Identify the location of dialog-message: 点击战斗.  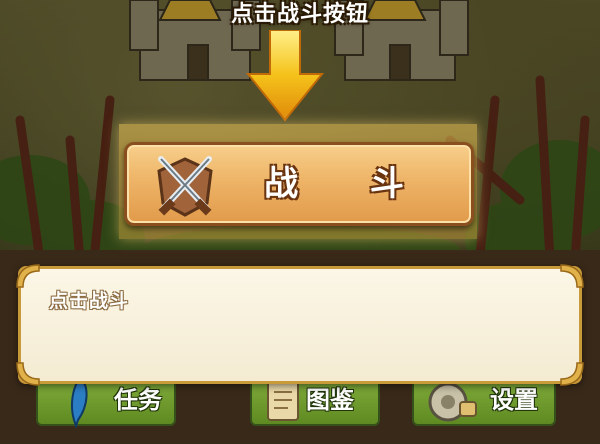
(89, 301).